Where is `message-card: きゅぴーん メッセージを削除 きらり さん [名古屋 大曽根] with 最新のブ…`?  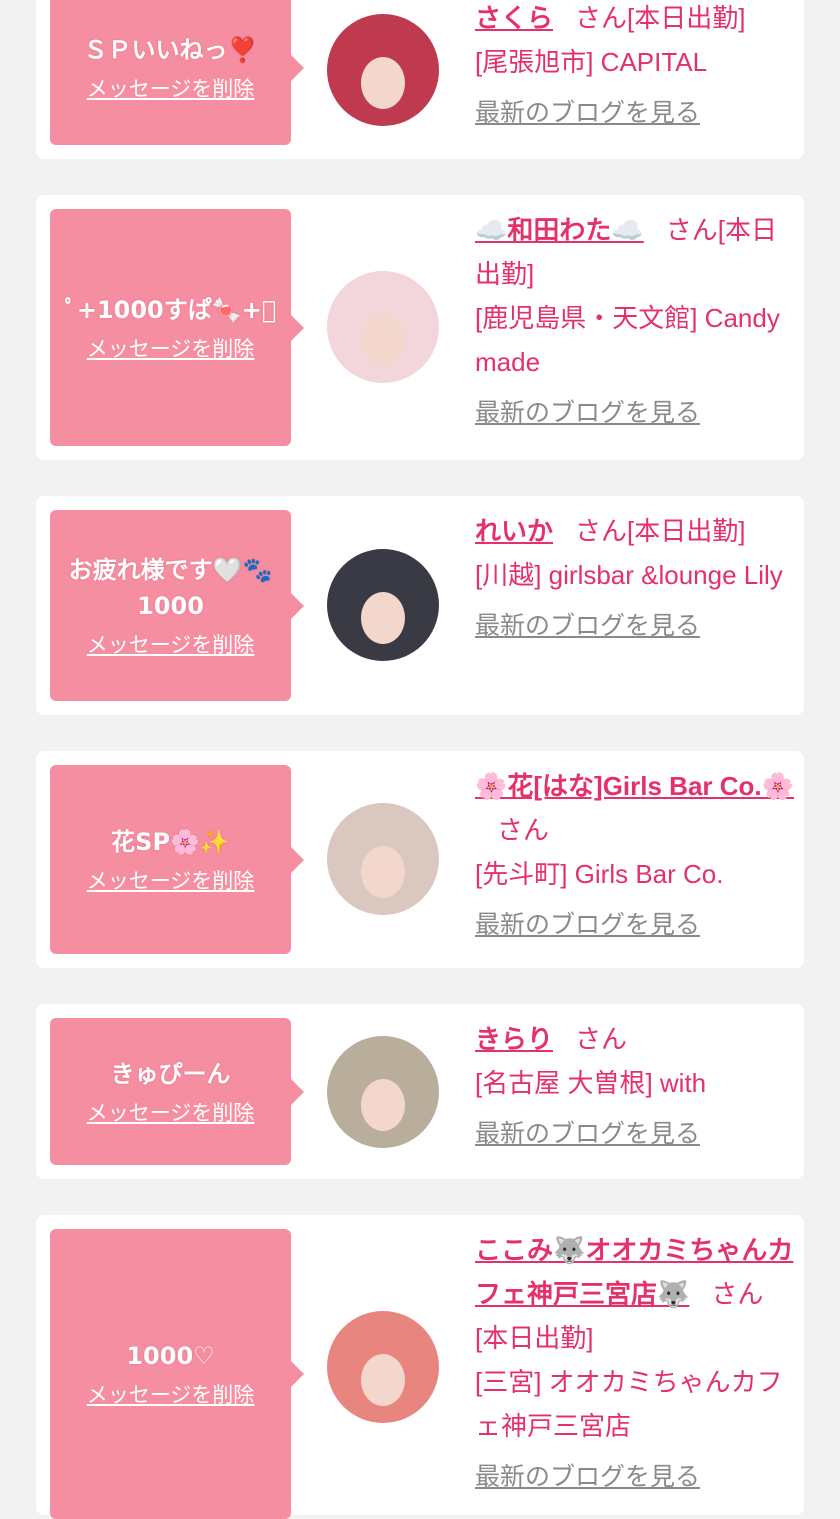 message-card: きゅぴーん メッセージを削除 きらり さん [名古屋 大曽根] with 最新のブ… is located at coordinates (420, 1091).